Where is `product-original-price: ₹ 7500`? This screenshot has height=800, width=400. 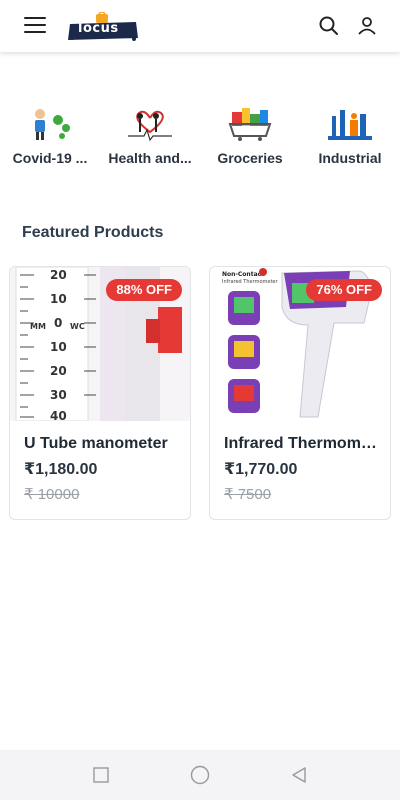 product-original-price: ₹ 7500 is located at coordinates (248, 494).